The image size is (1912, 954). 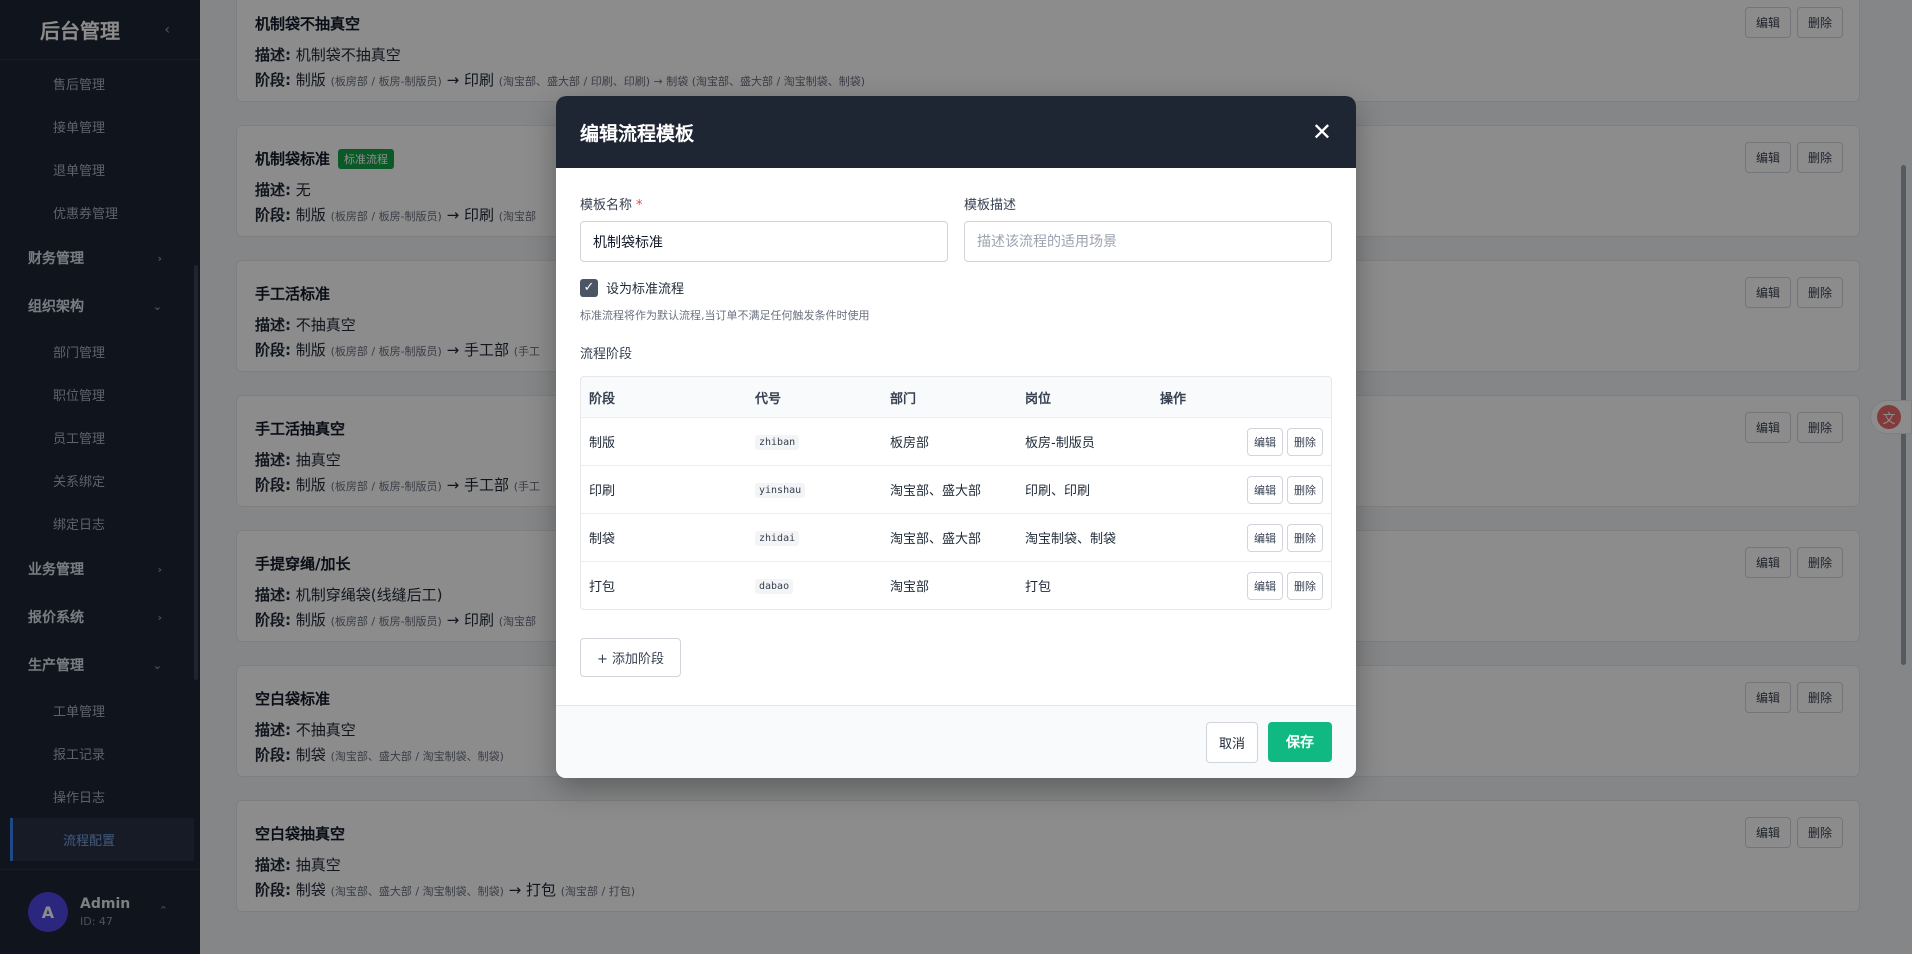 What do you see at coordinates (910, 587) in the screenshot?
I see `stage-dept: 淘宝部` at bounding box center [910, 587].